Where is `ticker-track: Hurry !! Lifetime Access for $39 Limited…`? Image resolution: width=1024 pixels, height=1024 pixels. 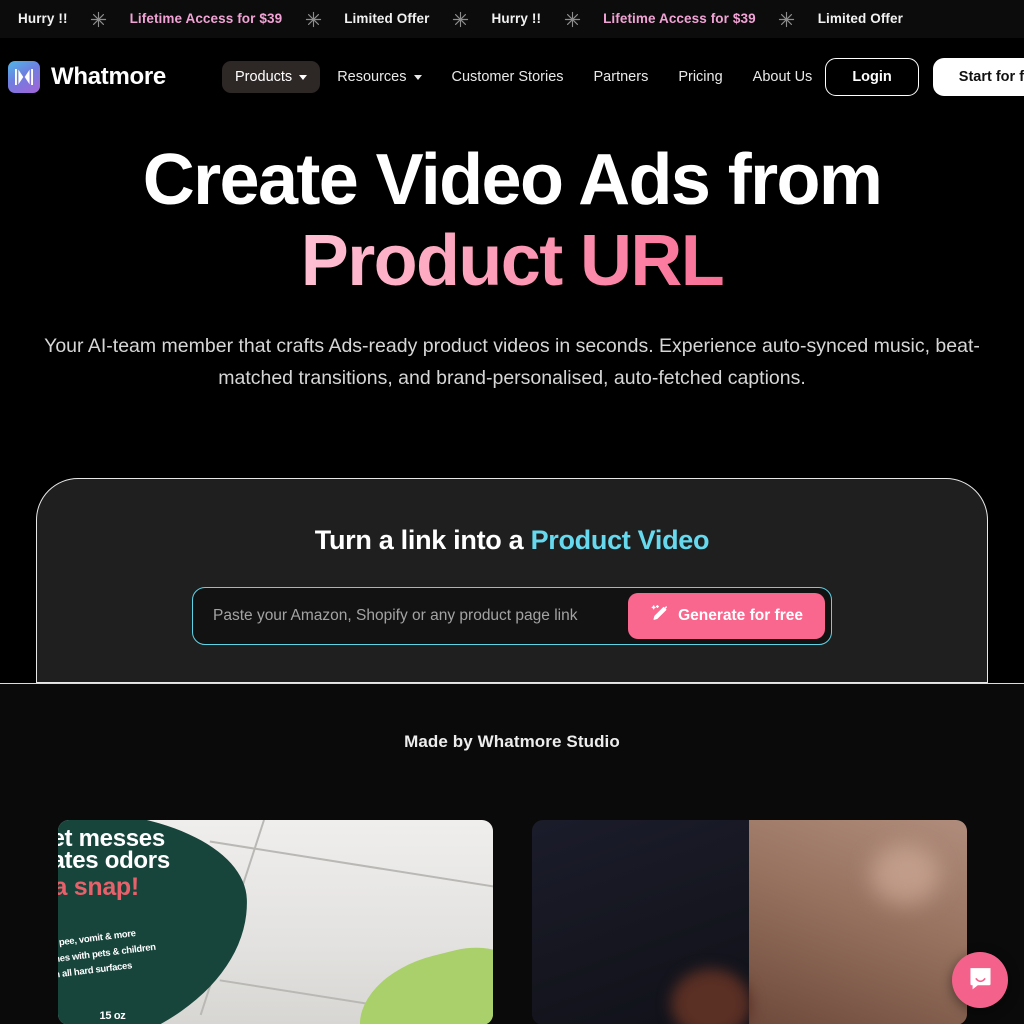
ticker-track: Hurry !! Lifetime Access for $39 Limited… is located at coordinates (451, 19).